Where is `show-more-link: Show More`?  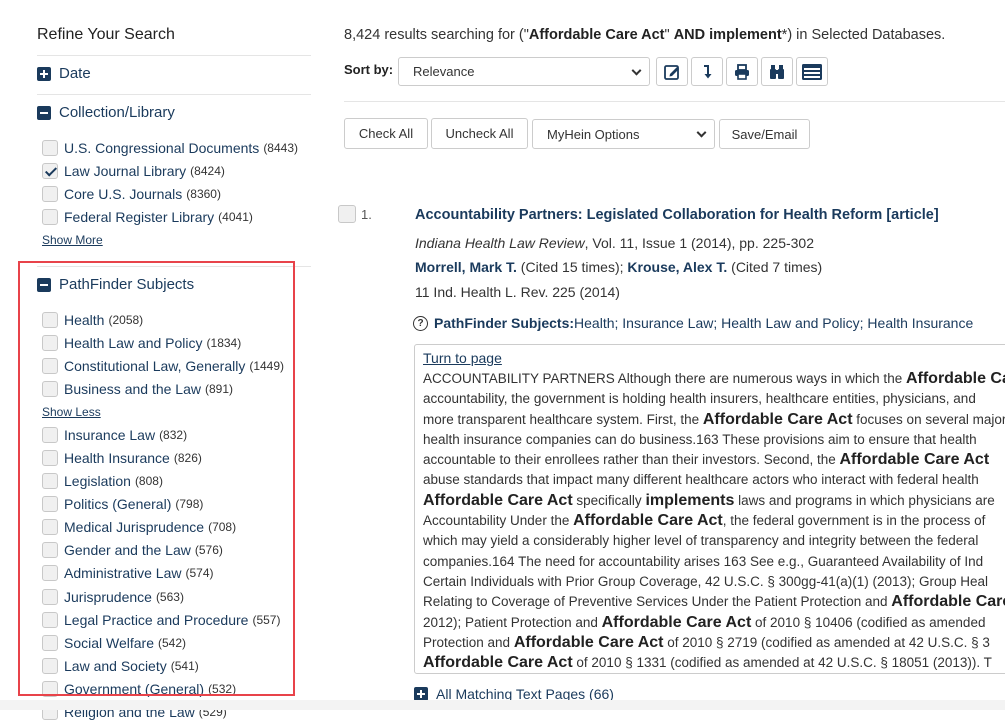
show-more-link: Show More is located at coordinates (170, 239).